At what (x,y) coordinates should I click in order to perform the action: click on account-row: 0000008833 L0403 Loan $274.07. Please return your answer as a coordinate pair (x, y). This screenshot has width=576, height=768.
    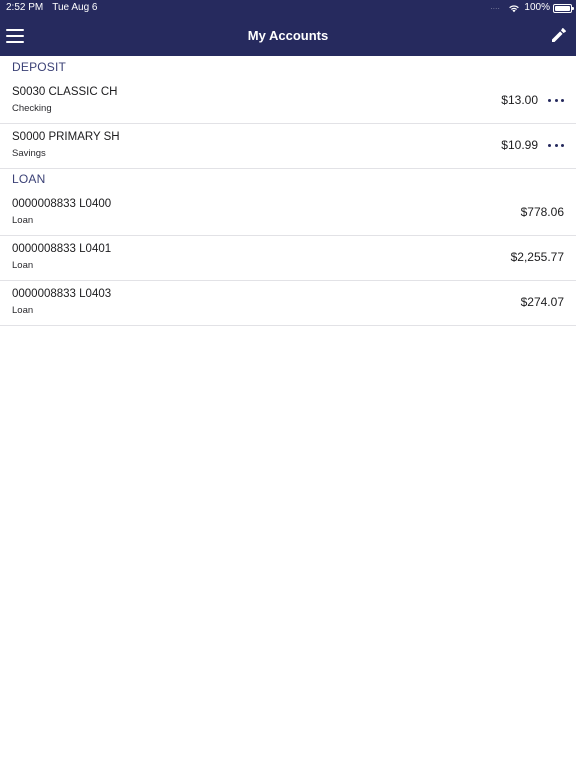
    Looking at the image, I should click on (288, 303).